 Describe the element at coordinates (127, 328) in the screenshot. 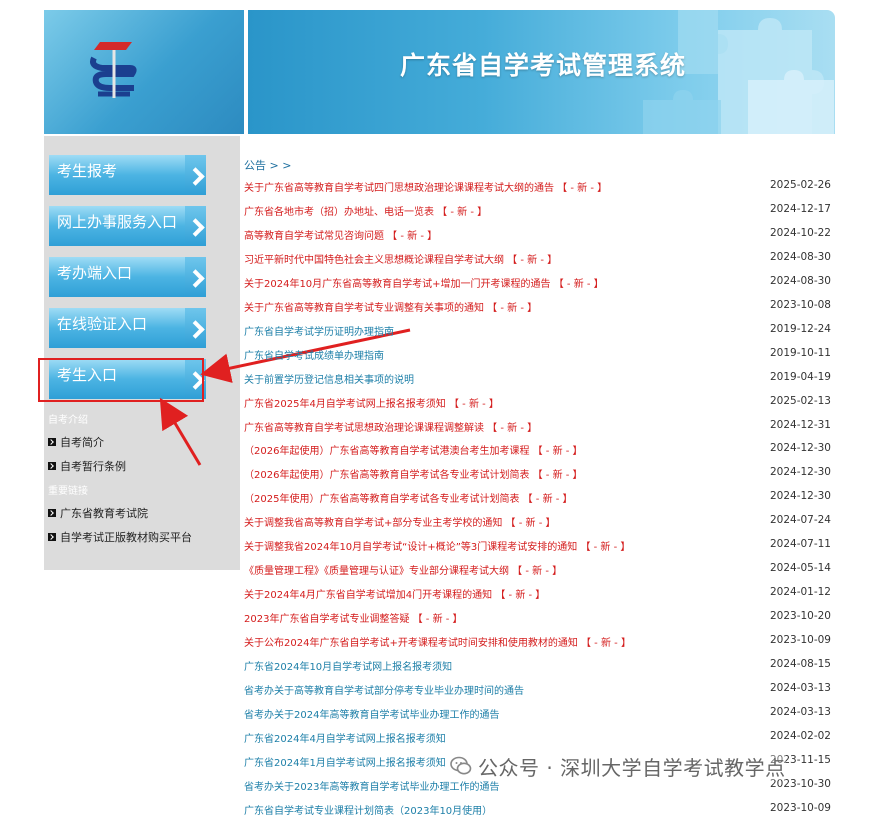

I see `menu-online-verify-button: 在线验证入口` at that location.